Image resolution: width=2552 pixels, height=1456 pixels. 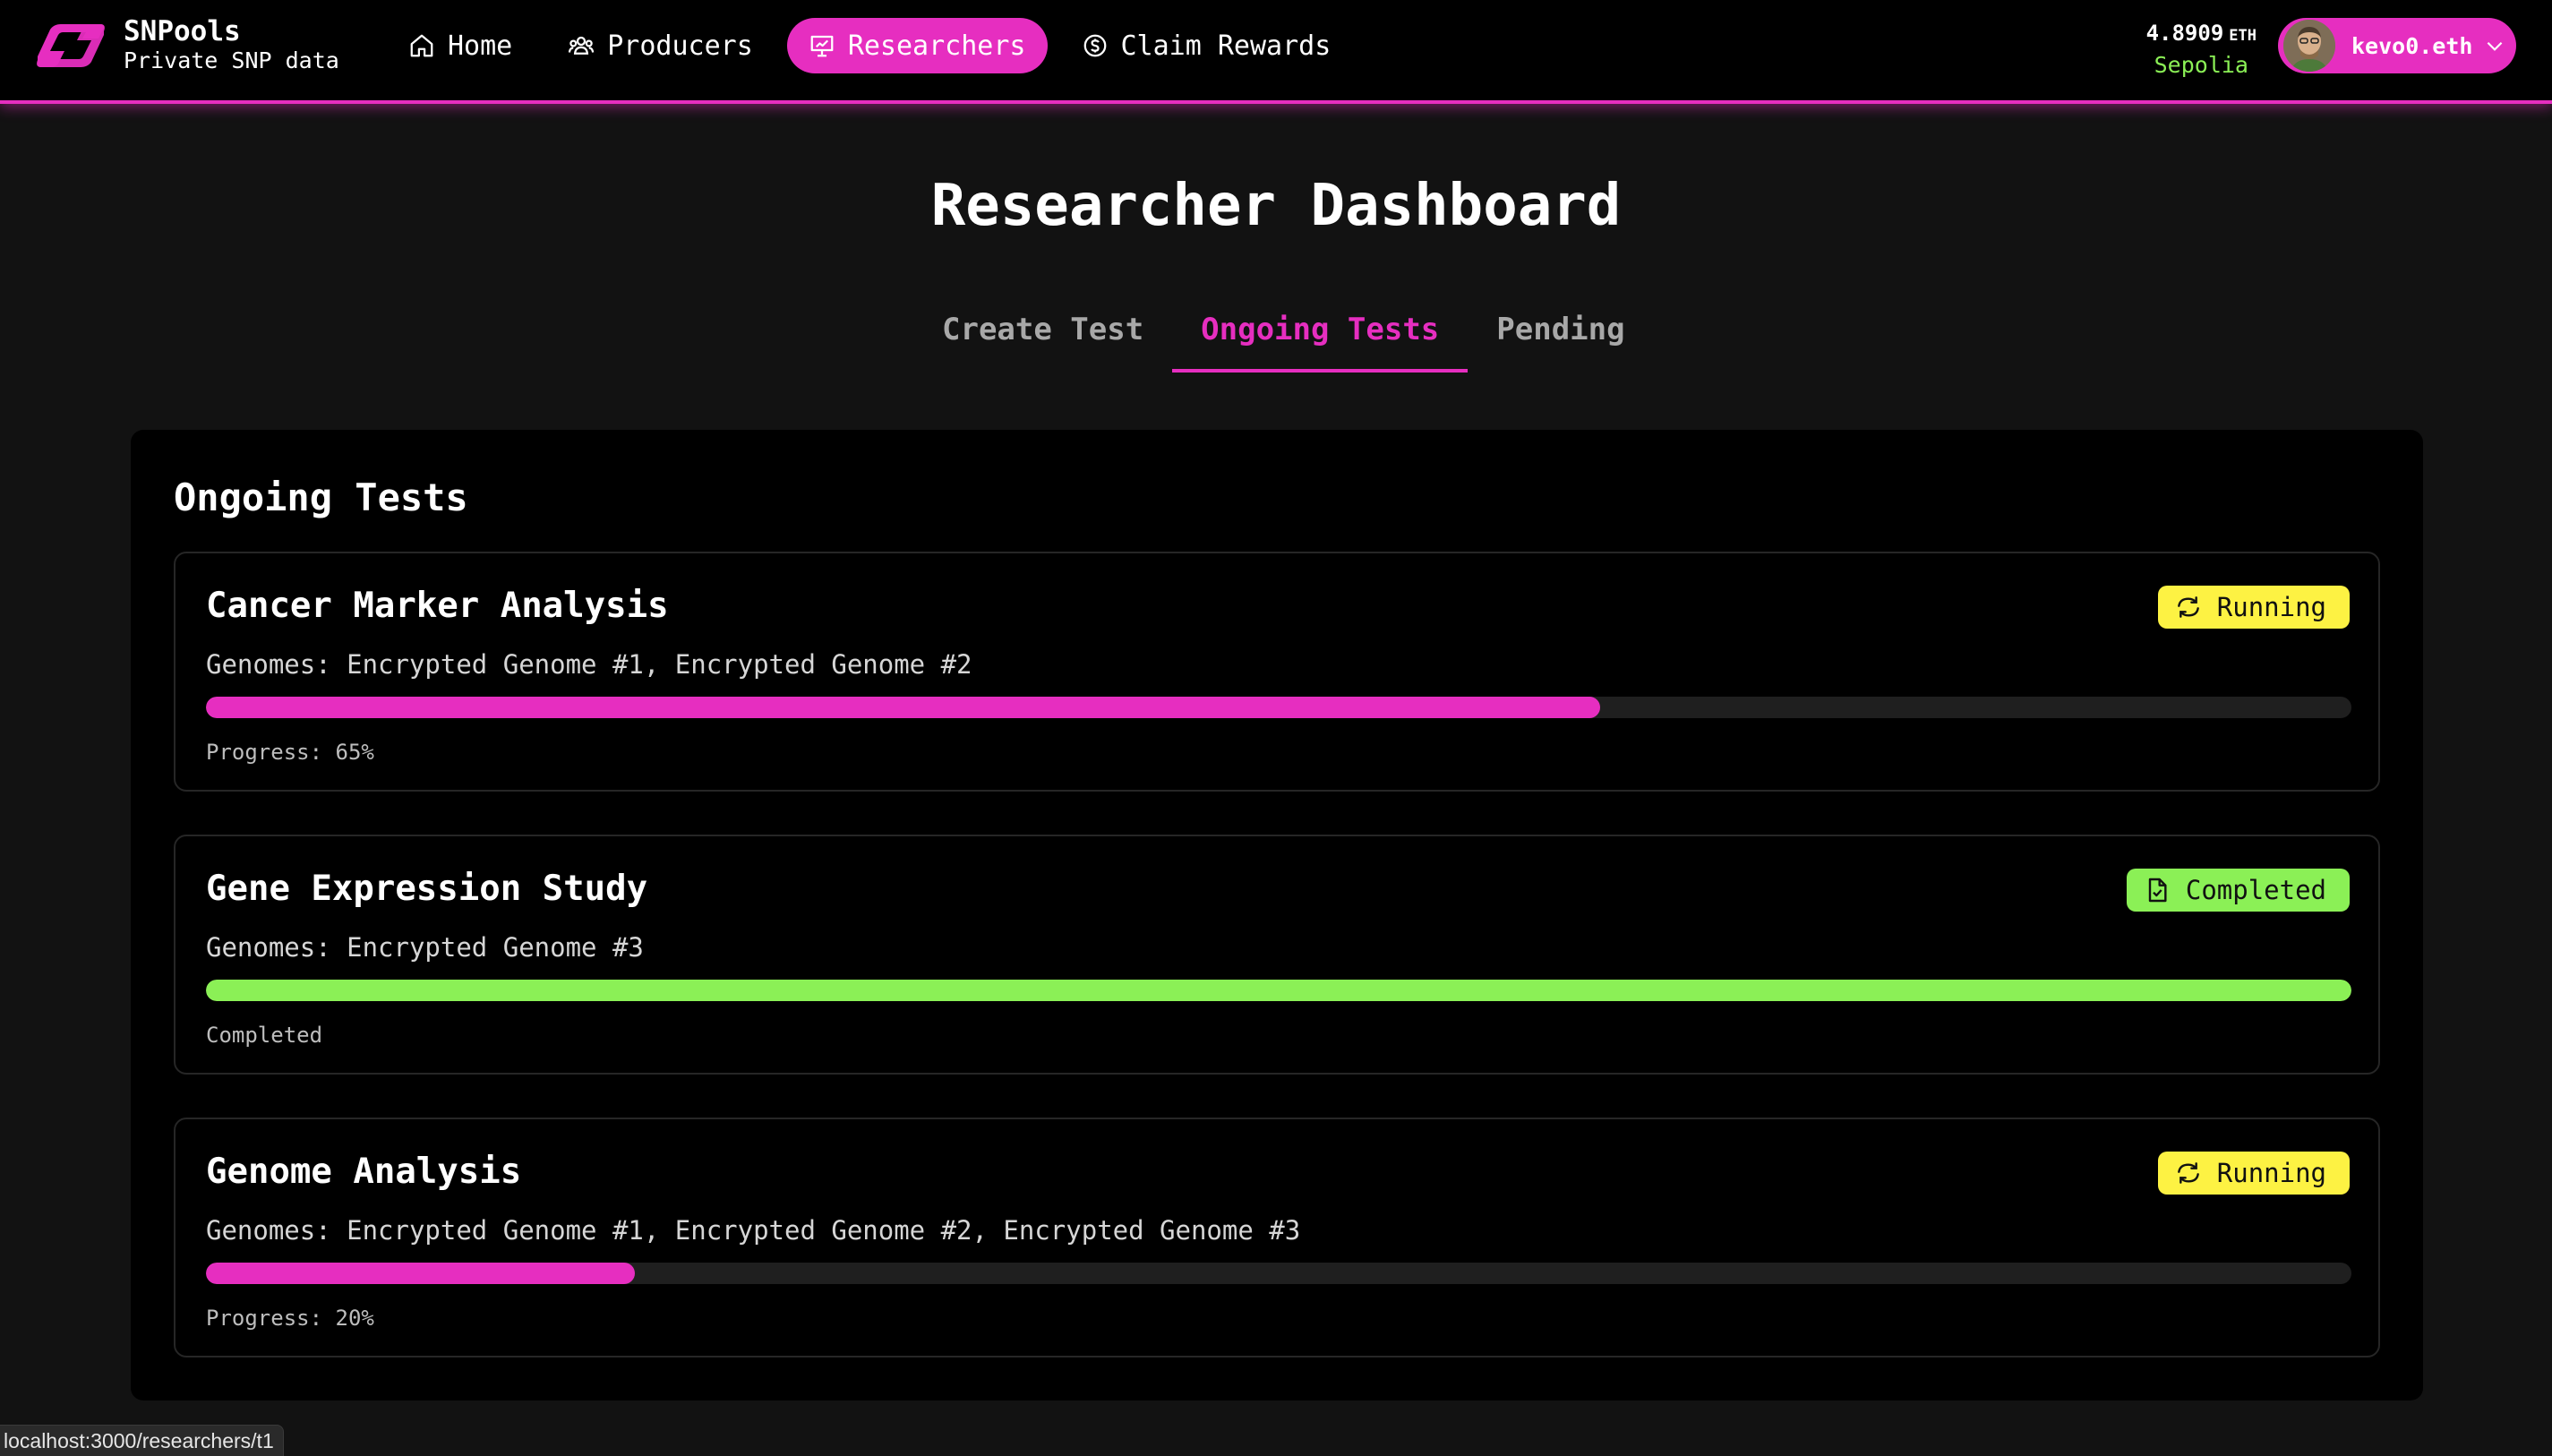 What do you see at coordinates (437, 606) in the screenshot?
I see `test-name: Cancer Marker Analysis` at bounding box center [437, 606].